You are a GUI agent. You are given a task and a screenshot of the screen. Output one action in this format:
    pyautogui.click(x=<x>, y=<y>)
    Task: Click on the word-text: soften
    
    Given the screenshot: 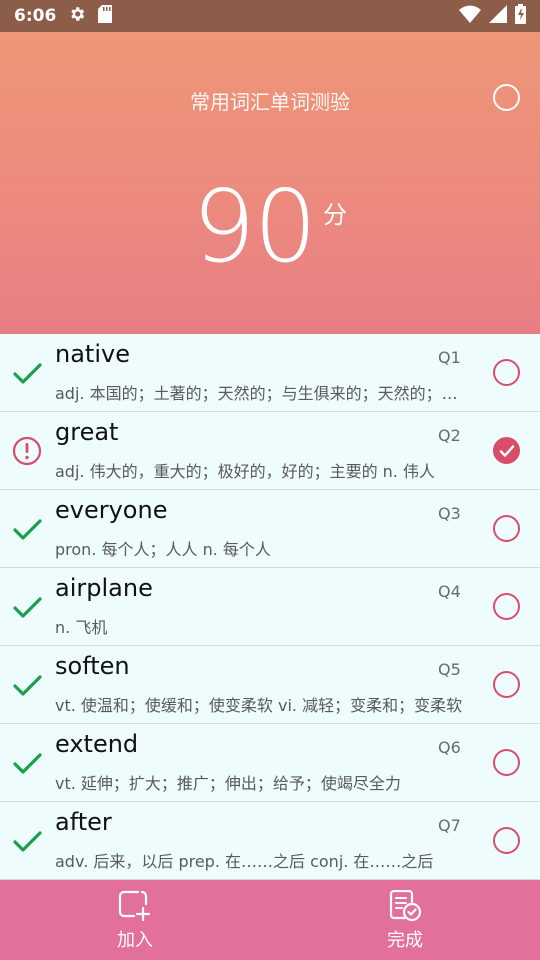 What is the action you would take?
    pyautogui.click(x=92, y=666)
    